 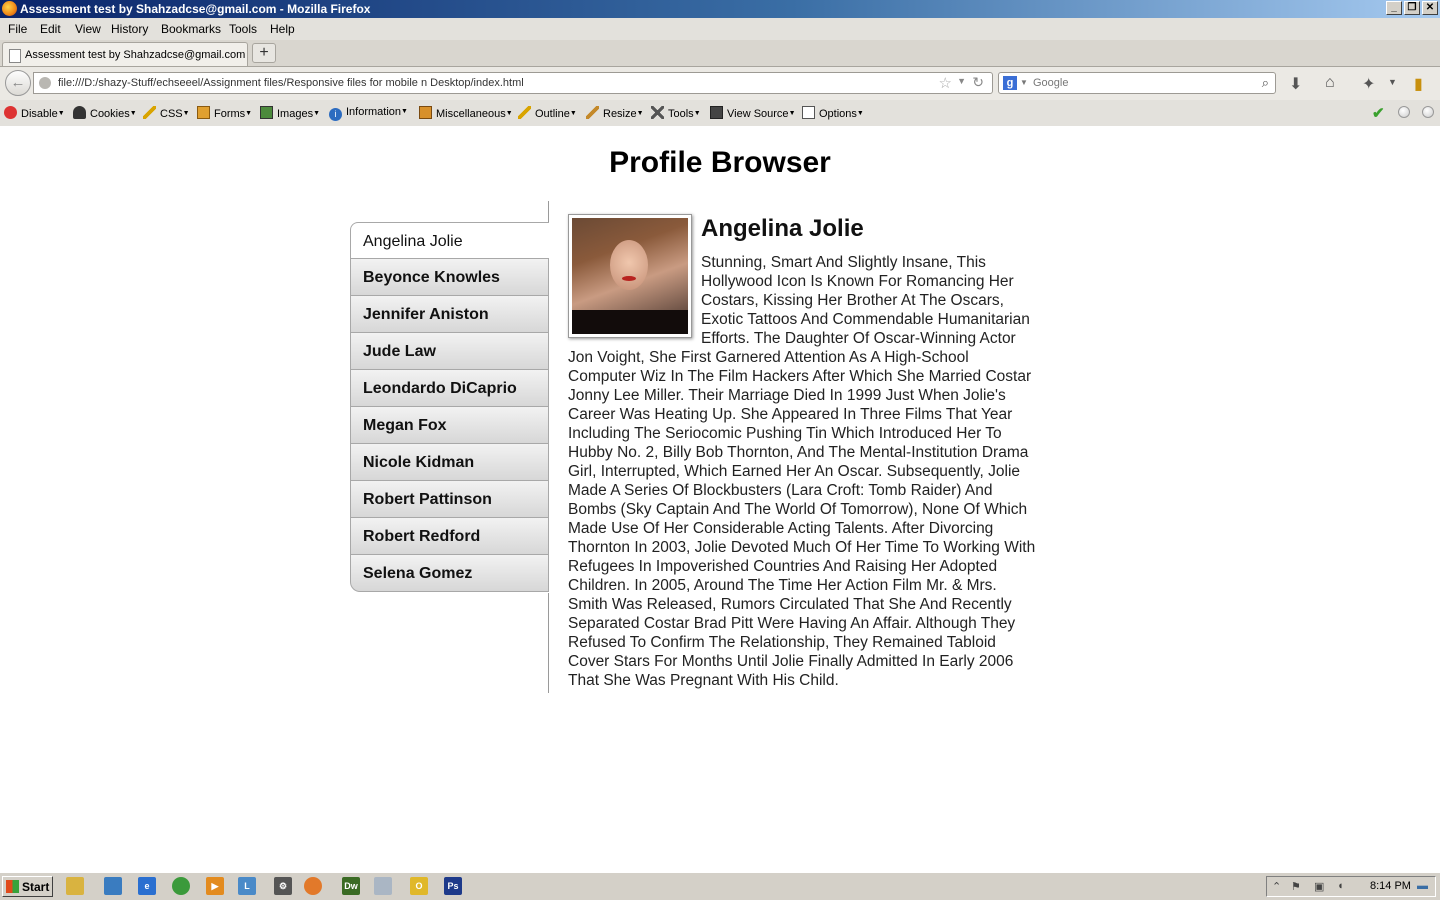 I want to click on tray-expand-icon: ⌃, so click(x=1276, y=886).